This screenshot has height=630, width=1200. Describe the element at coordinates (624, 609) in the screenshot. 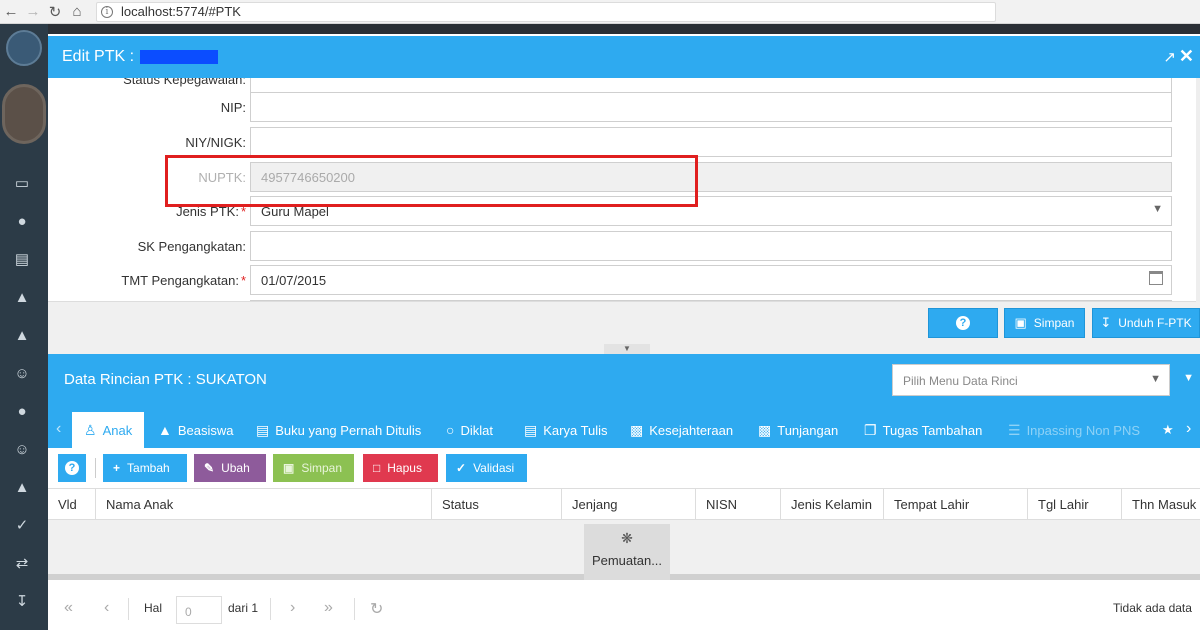

I see `pagination-bar: « ‹ Hal 0 dari 1 › » ↻ Tidak ada data` at that location.